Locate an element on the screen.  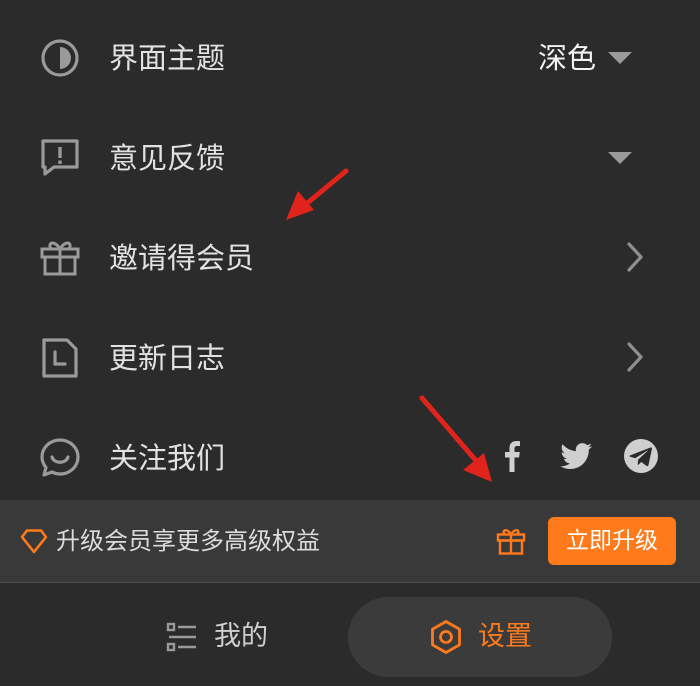
menu-item-feedback-label: 意见反馈 is located at coordinates (167, 158).